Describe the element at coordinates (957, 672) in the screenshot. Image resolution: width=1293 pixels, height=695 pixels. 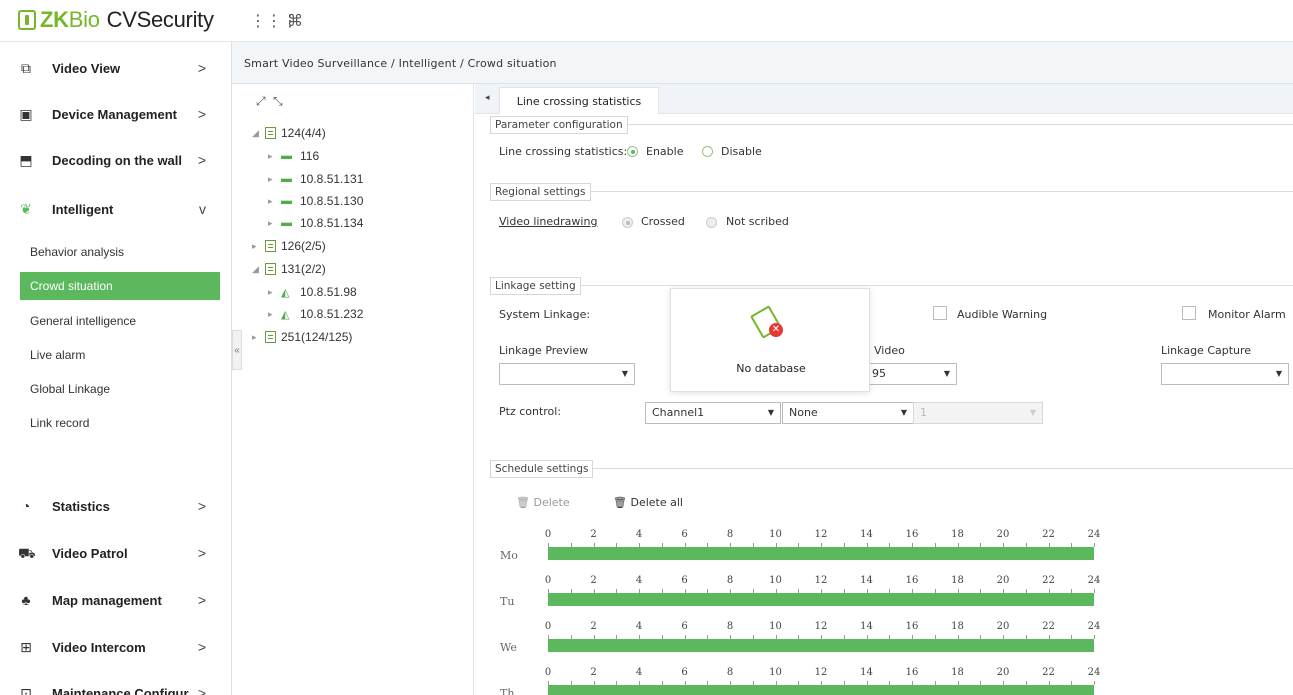
I see `hour-tick-label: 18` at that location.